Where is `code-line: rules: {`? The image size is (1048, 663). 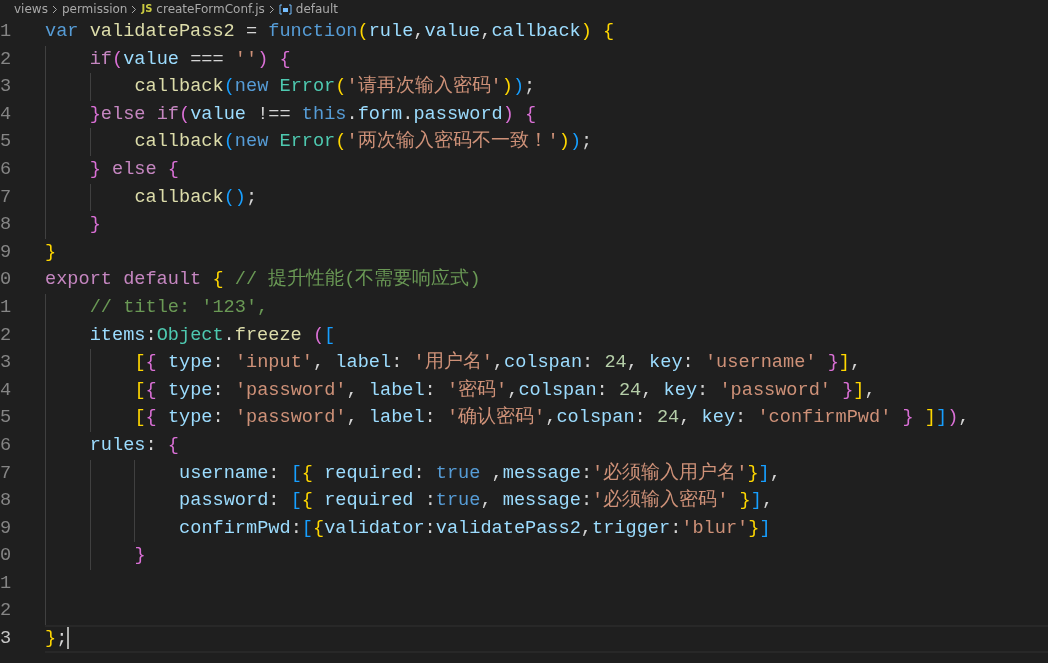
code-line: rules: { is located at coordinates (133, 445).